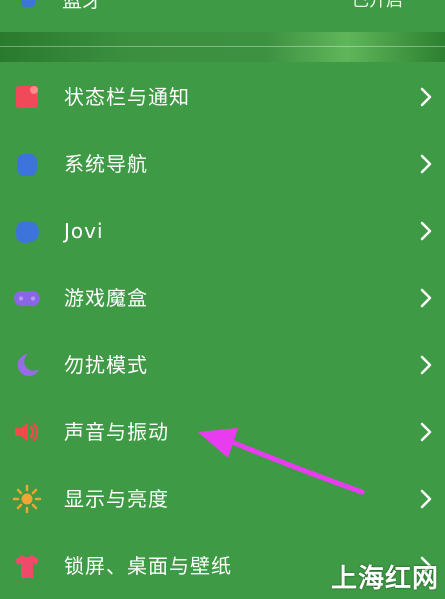 The height and width of the screenshot is (599, 445). I want to click on watermark-logo: 上海红网, so click(384, 579).